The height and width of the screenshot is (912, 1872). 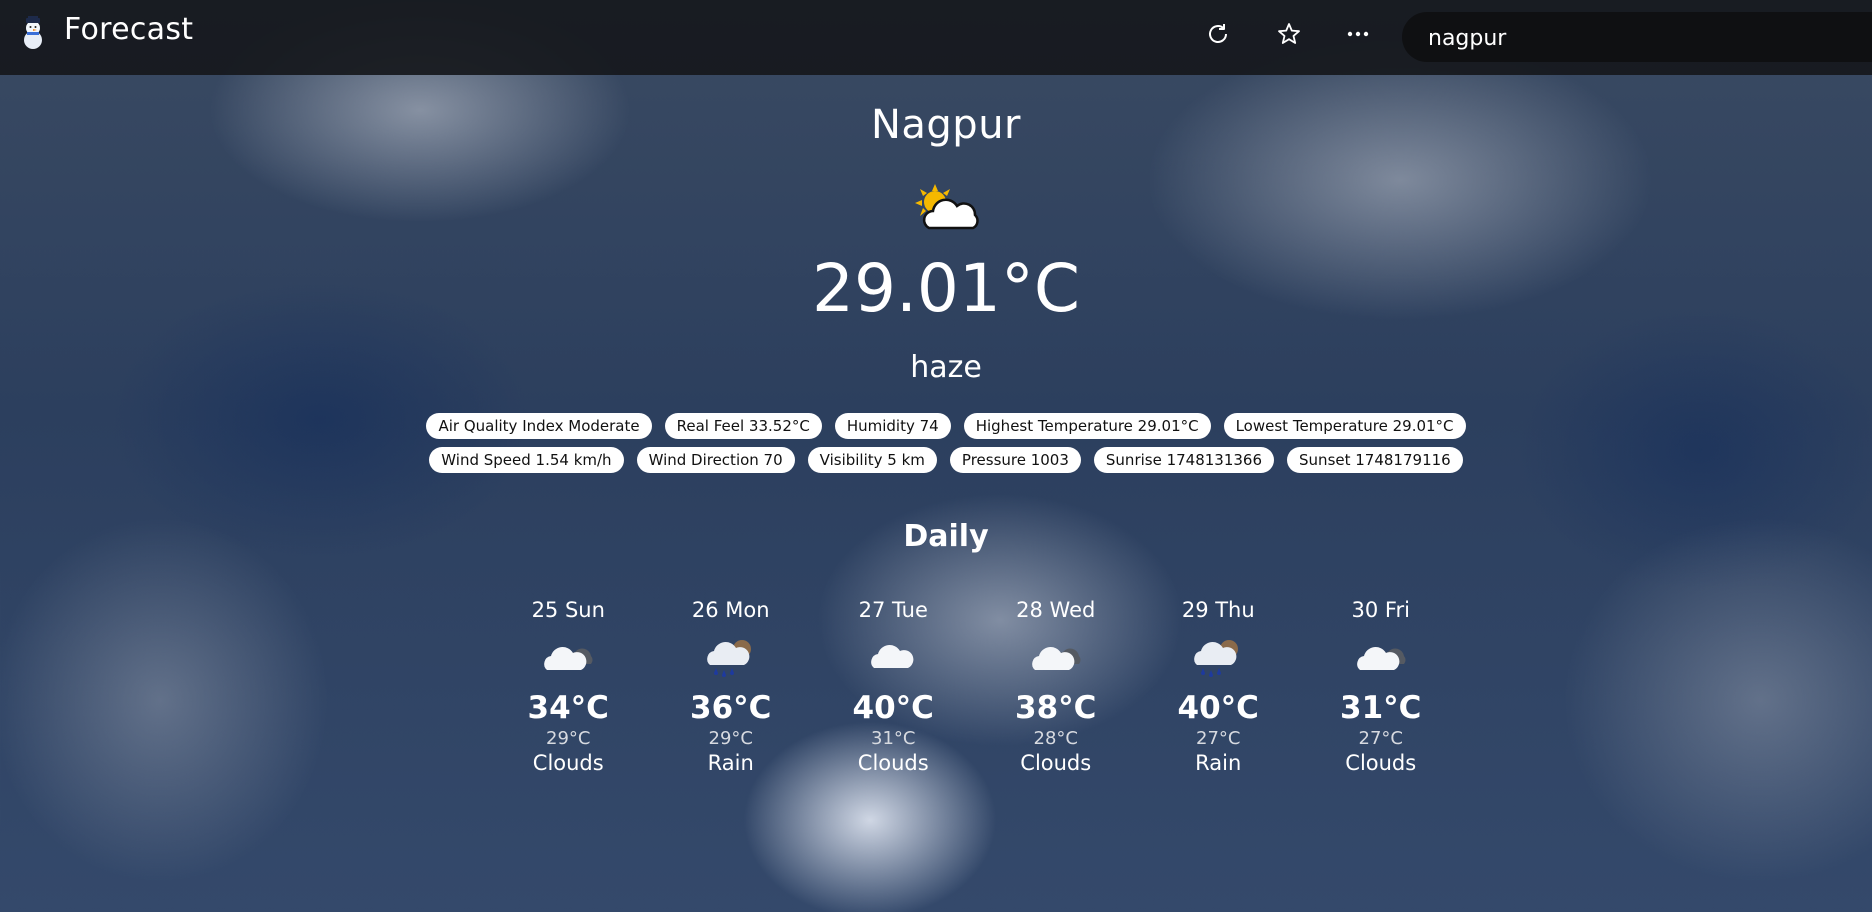 What do you see at coordinates (568, 708) in the screenshot?
I see `day-high: 34°C` at bounding box center [568, 708].